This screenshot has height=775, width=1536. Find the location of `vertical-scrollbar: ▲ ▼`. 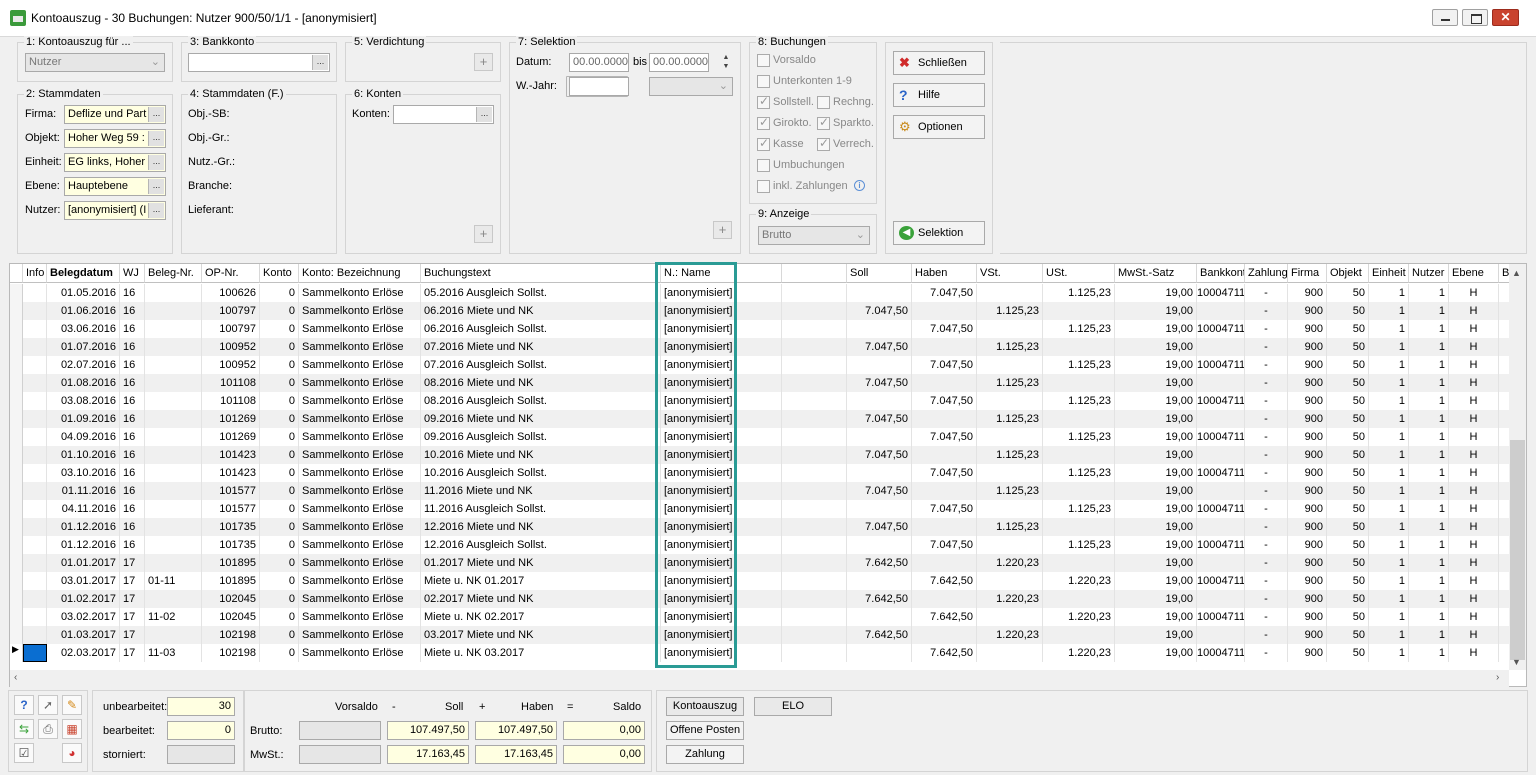

vertical-scrollbar: ▲ ▼ is located at coordinates (1517, 467).